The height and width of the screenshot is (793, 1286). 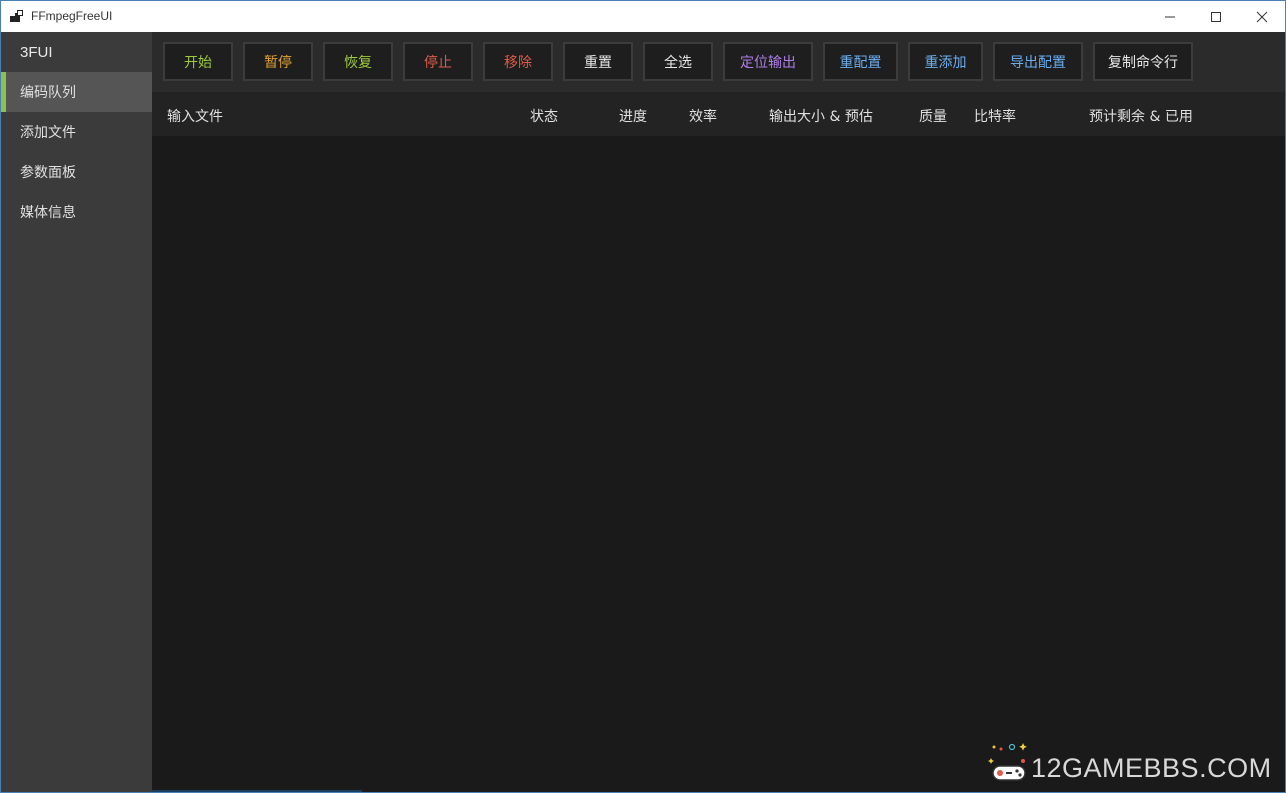 I want to click on maximize-button, so click(x=1216, y=16).